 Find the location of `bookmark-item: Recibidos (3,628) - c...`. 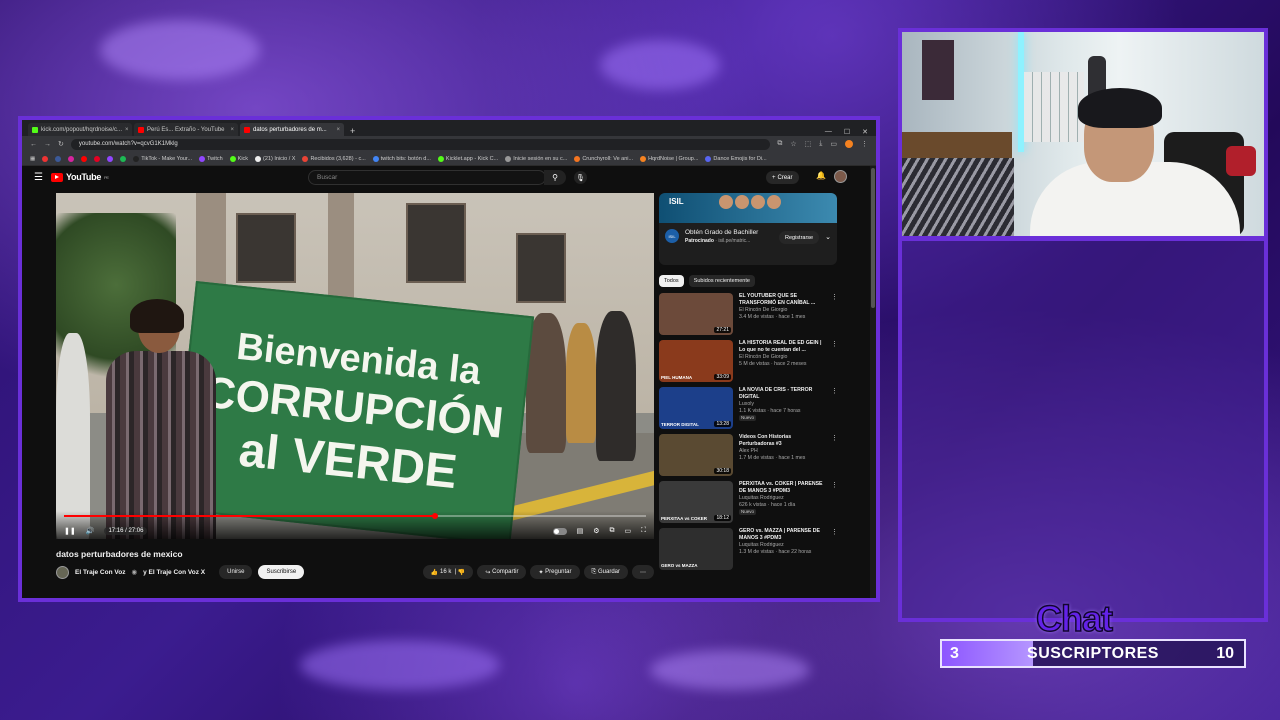

bookmark-item: Recibidos (3,628) - c... is located at coordinates (334, 158).